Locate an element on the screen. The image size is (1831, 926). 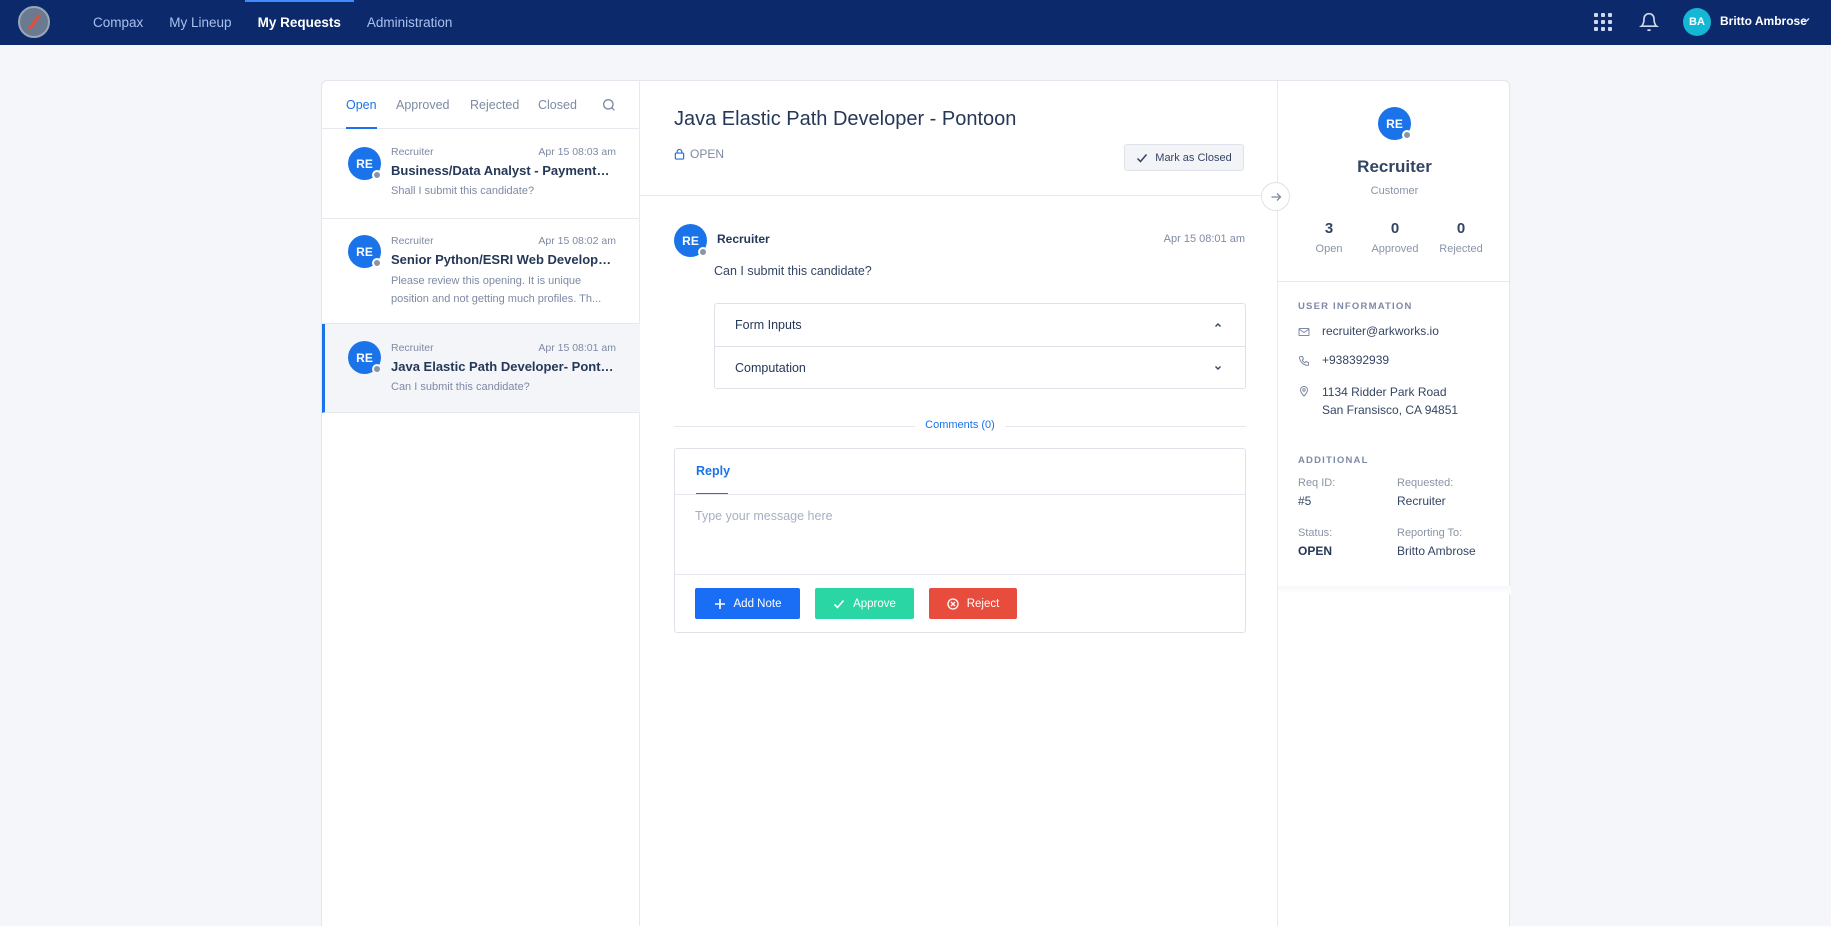
tab-approved: Approved is located at coordinates (423, 105).